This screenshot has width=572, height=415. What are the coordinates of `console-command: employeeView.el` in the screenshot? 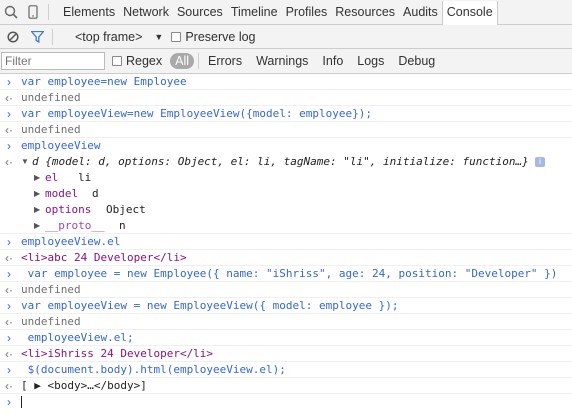 It's located at (71, 241).